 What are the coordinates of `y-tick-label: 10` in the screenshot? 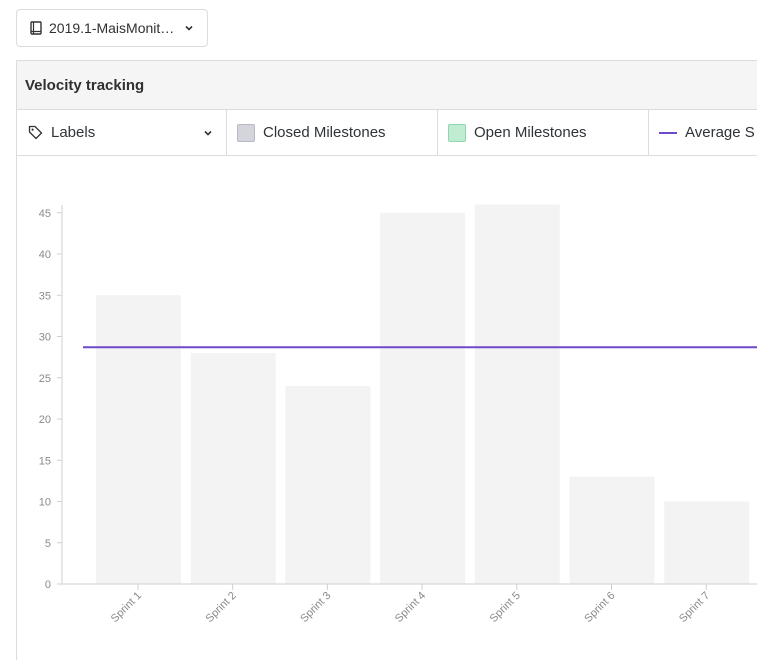 It's located at (45, 503).